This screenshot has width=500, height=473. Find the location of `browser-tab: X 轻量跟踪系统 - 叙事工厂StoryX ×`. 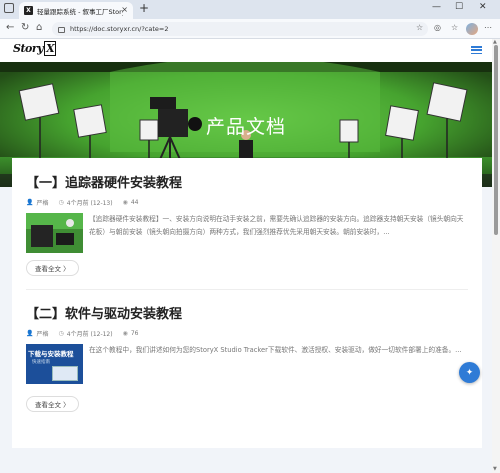

browser-tab: X 轻量跟踪系统 - 叙事工厂StoryX × is located at coordinates (76, 10).